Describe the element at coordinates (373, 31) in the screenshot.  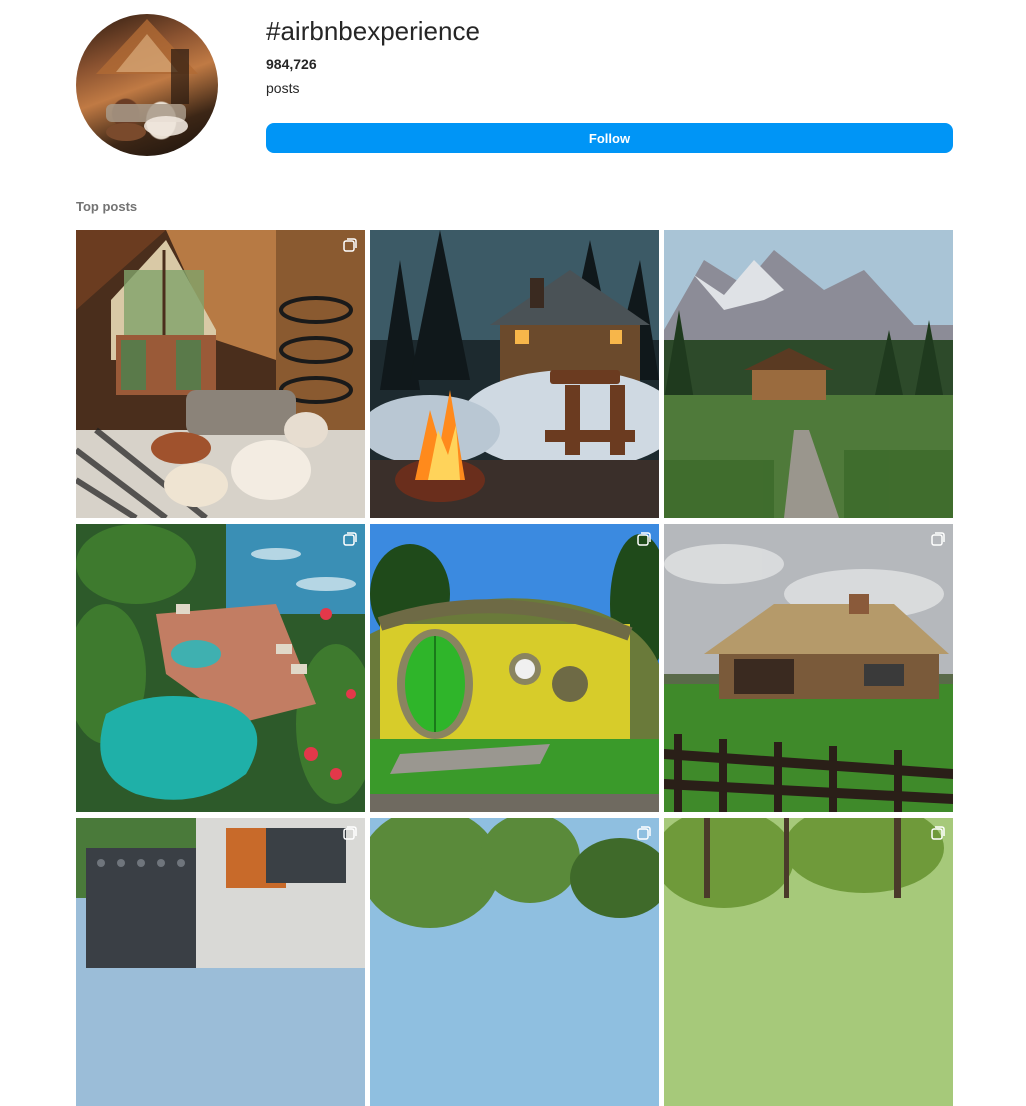
I see `hashtag-title: #airbnbexperience` at that location.